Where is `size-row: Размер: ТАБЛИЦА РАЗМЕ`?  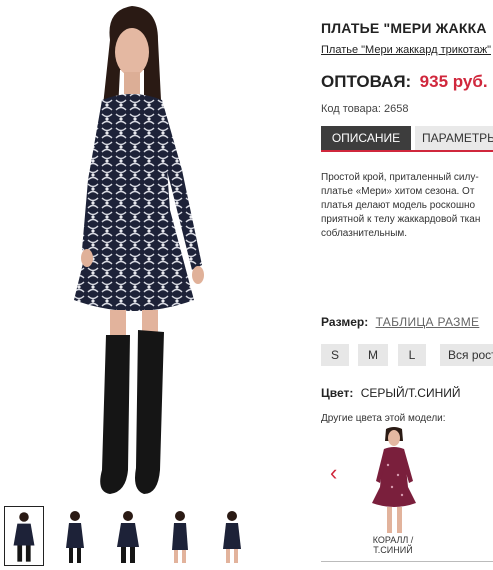 size-row: Размер: ТАБЛИЦА РАЗМЕ is located at coordinates (400, 322).